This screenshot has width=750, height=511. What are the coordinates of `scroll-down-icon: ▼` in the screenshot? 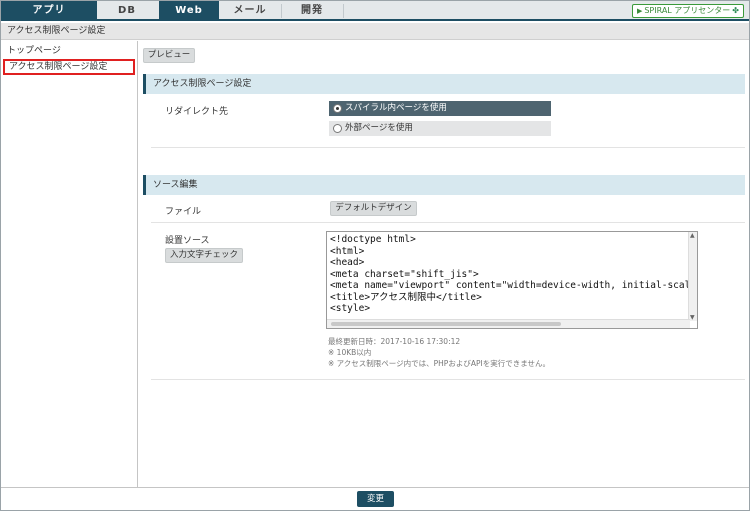 It's located at (692, 317).